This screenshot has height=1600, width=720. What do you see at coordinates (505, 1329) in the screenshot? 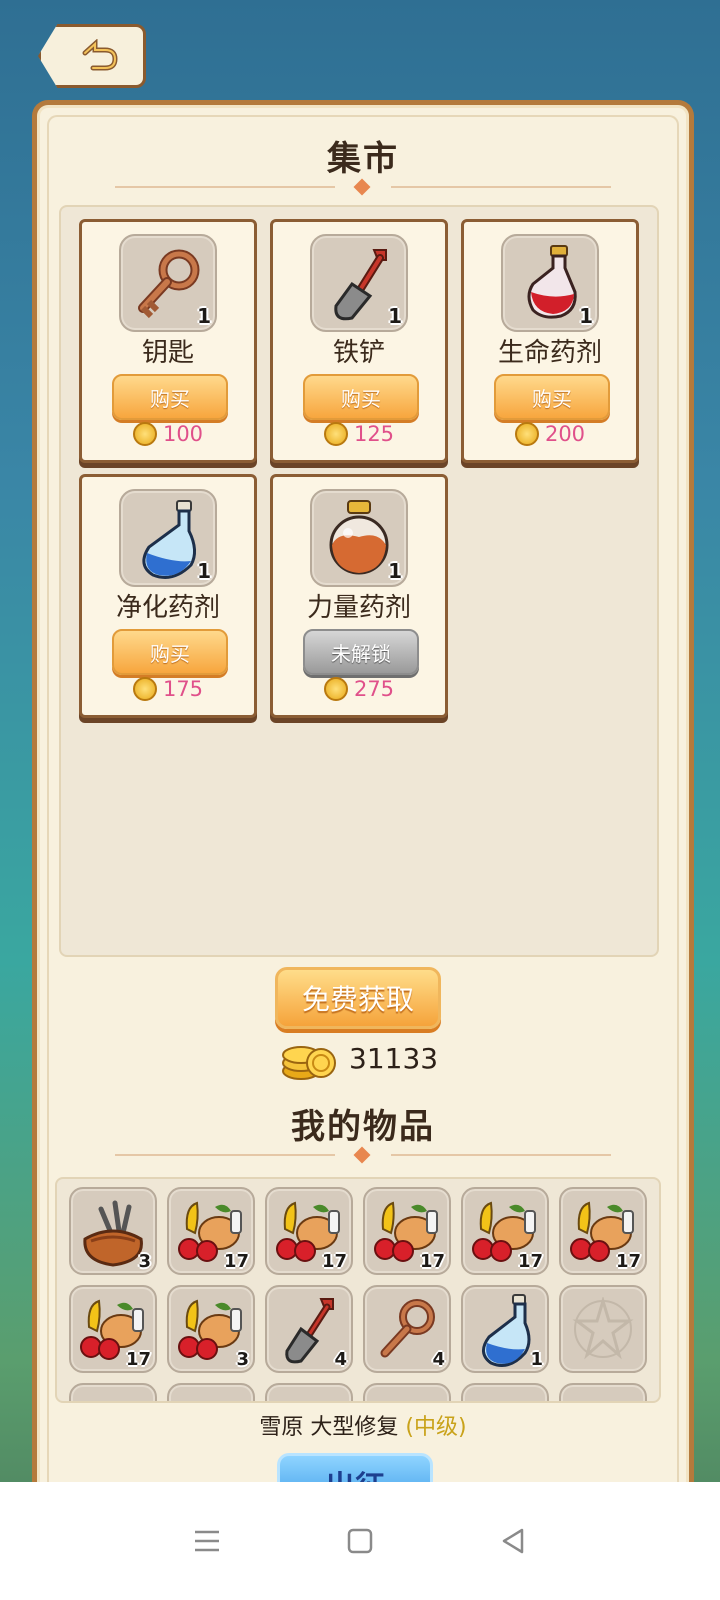
I see `inventory-slot: 1` at bounding box center [505, 1329].